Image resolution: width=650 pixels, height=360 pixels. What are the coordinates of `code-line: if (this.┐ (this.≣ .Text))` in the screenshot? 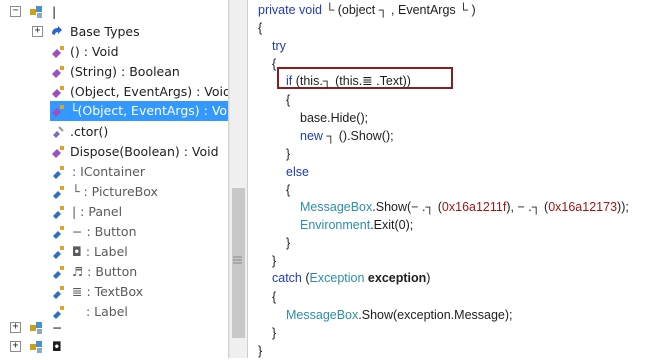 It's located at (348, 81).